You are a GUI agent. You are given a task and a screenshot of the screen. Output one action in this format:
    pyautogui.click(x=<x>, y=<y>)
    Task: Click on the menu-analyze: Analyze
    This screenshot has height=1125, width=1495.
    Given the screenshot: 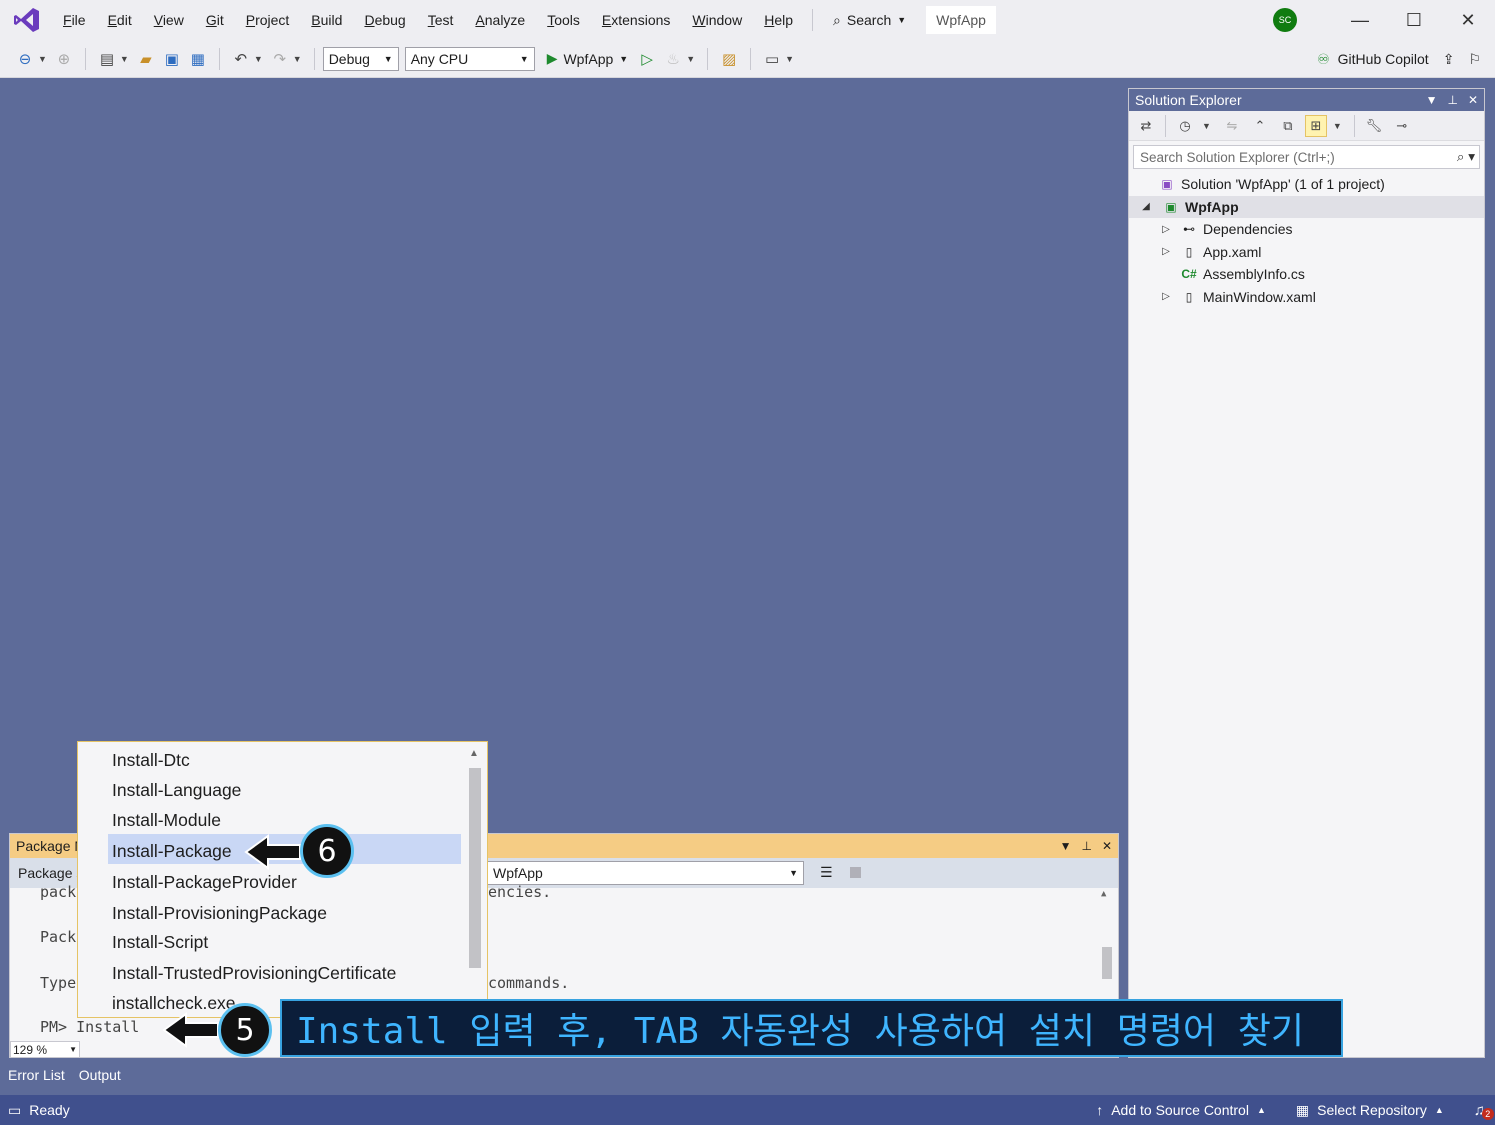 What is the action you would take?
    pyautogui.click(x=500, y=20)
    